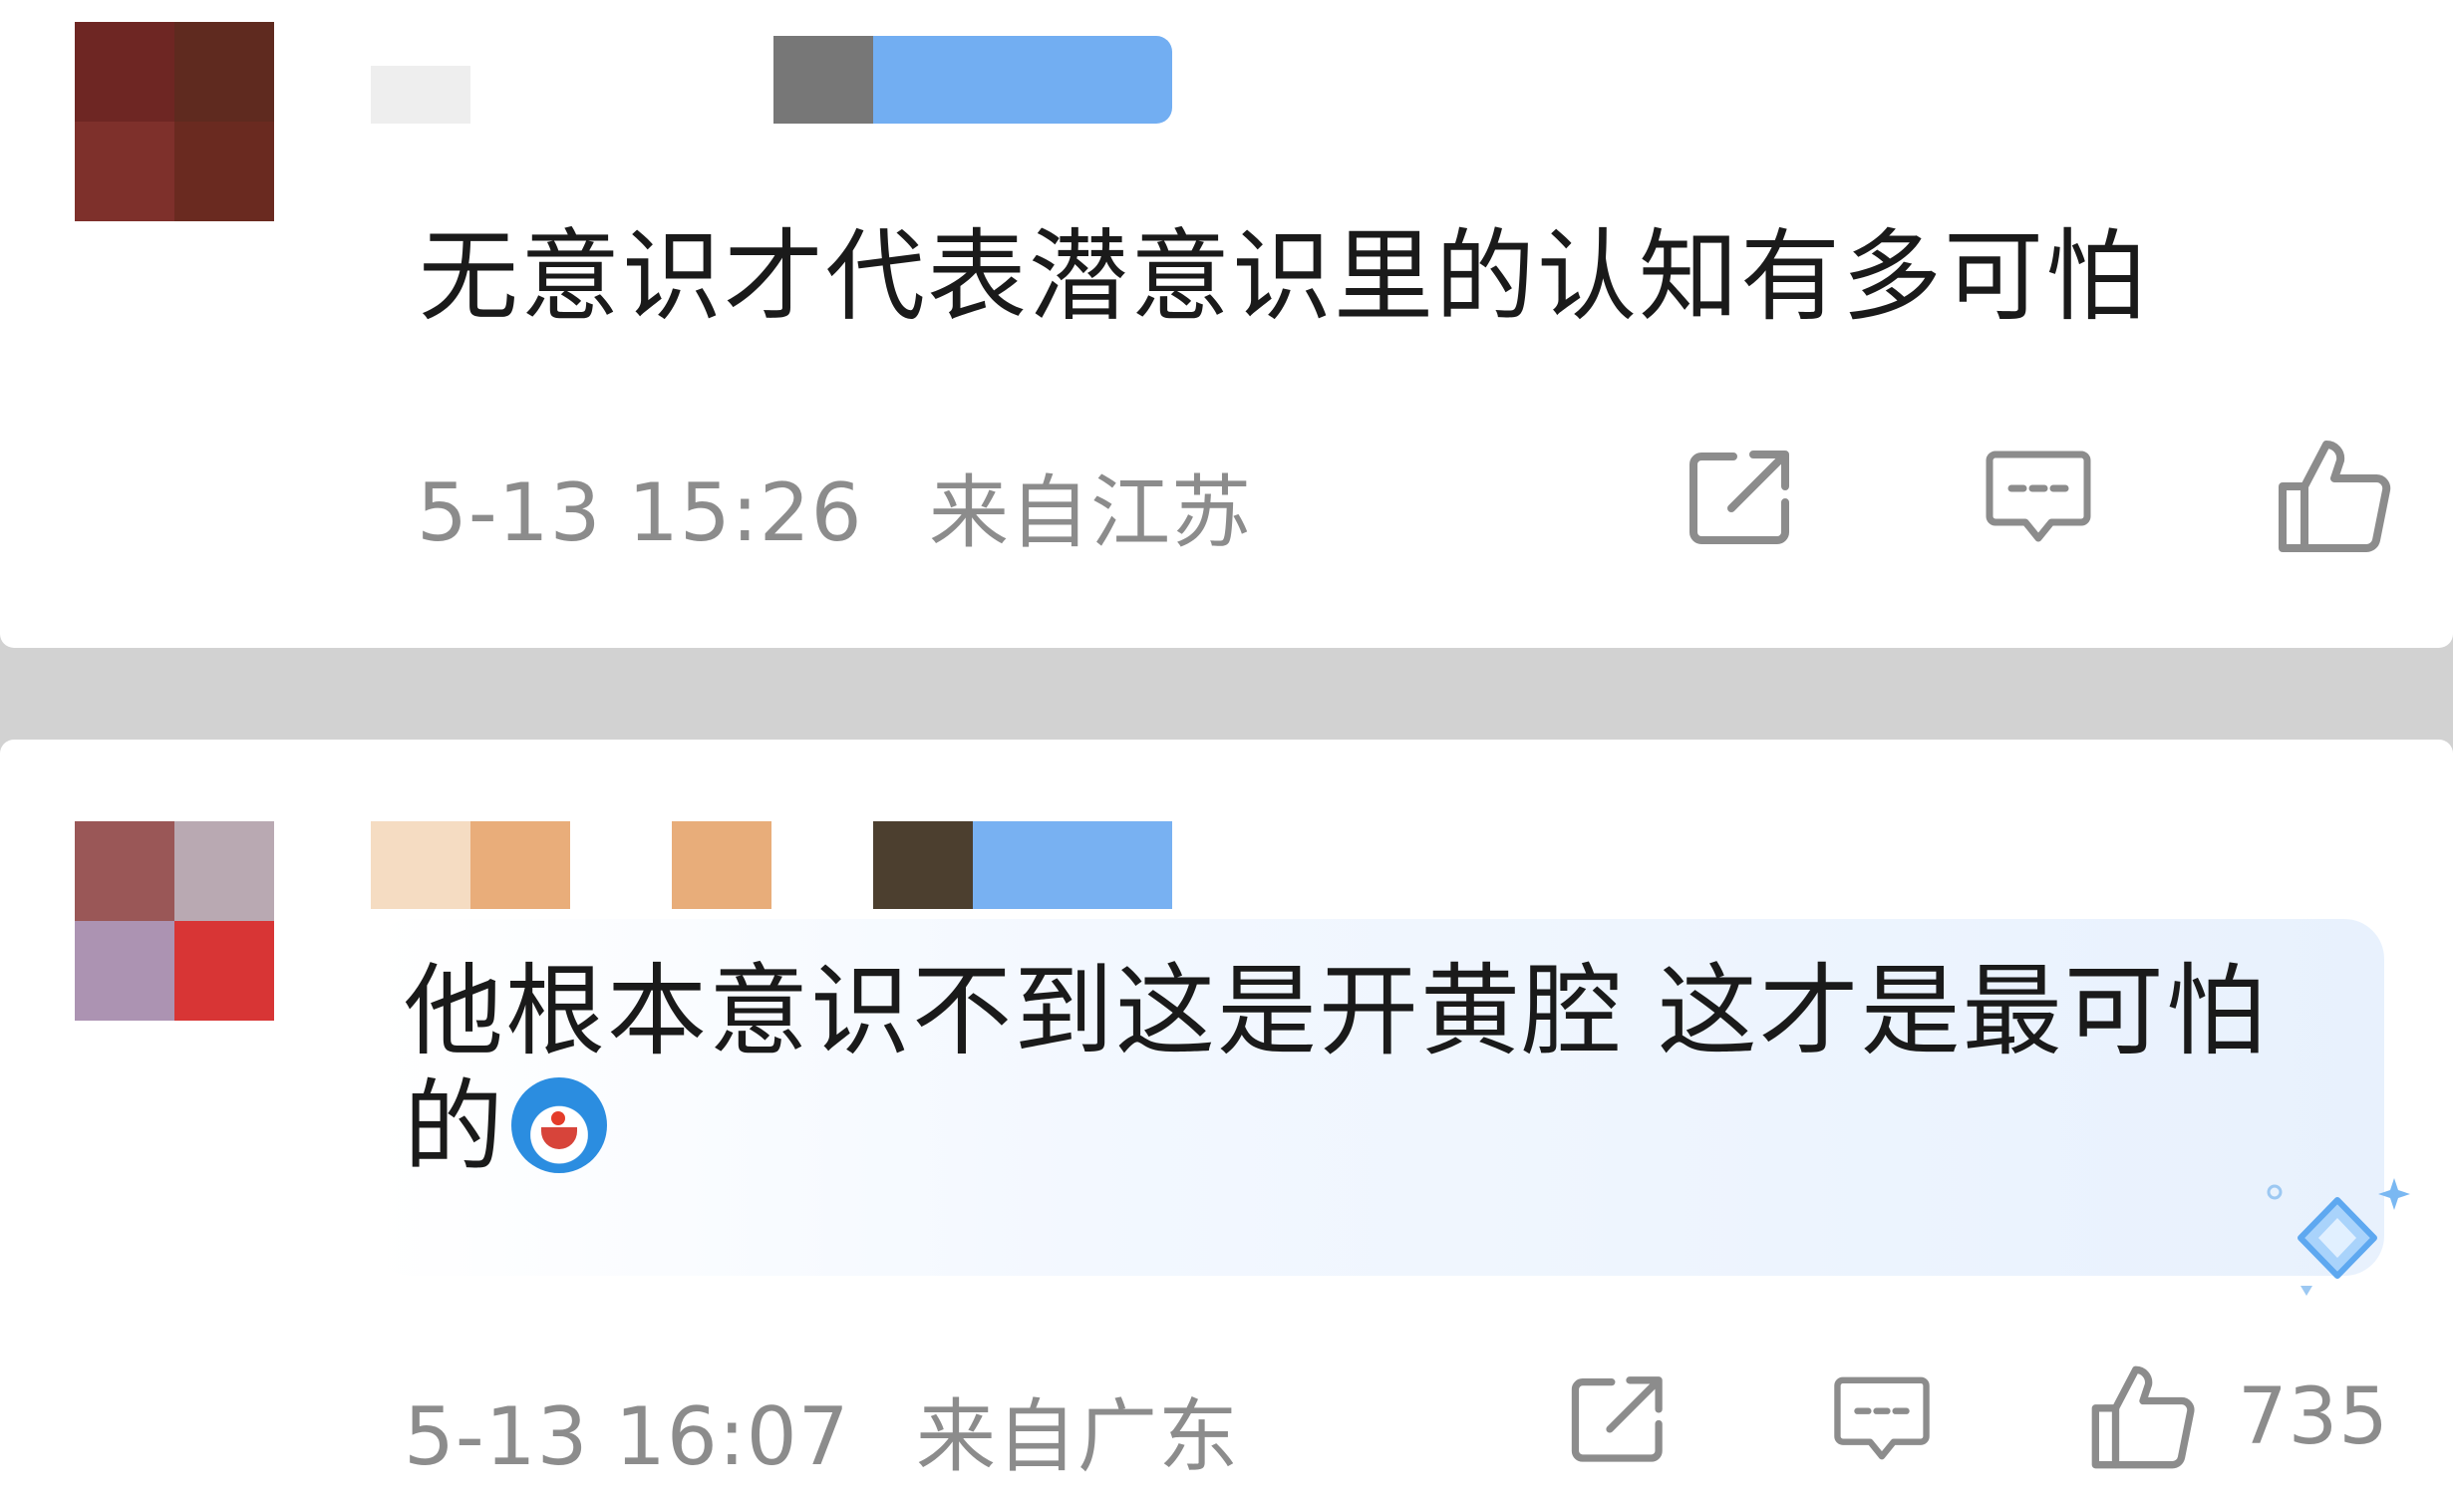  I want to click on comment-text: 无意识才代表潜意识里的认知有多可怕, so click(1283, 276).